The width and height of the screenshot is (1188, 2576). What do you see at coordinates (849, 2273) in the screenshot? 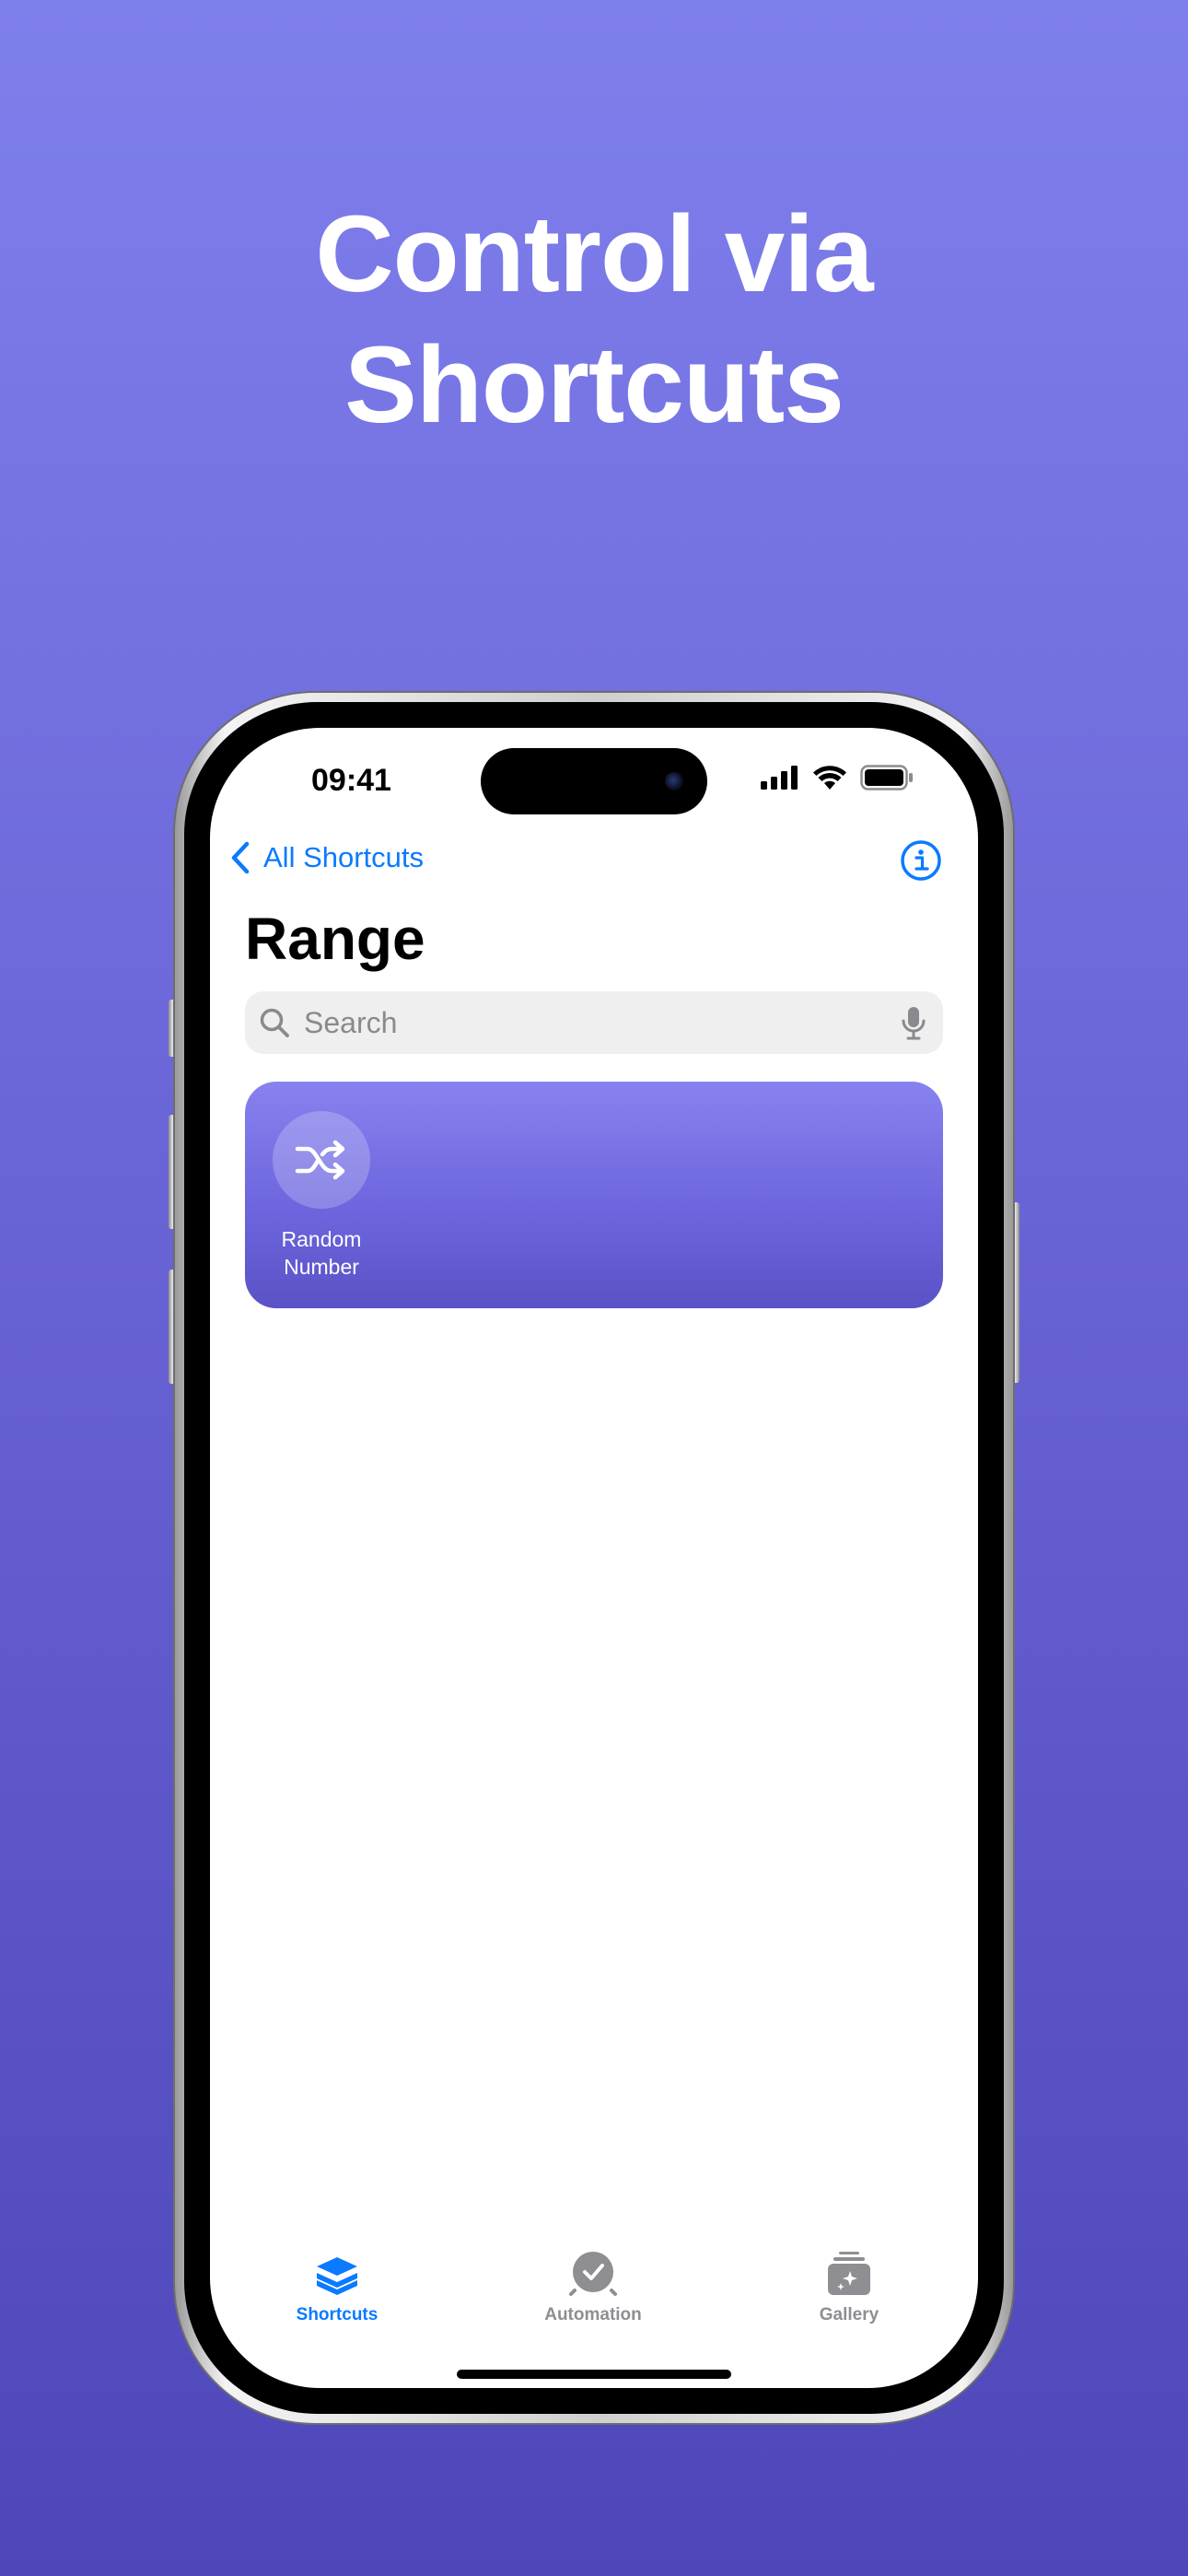
I see `gallery-stack-icon` at bounding box center [849, 2273].